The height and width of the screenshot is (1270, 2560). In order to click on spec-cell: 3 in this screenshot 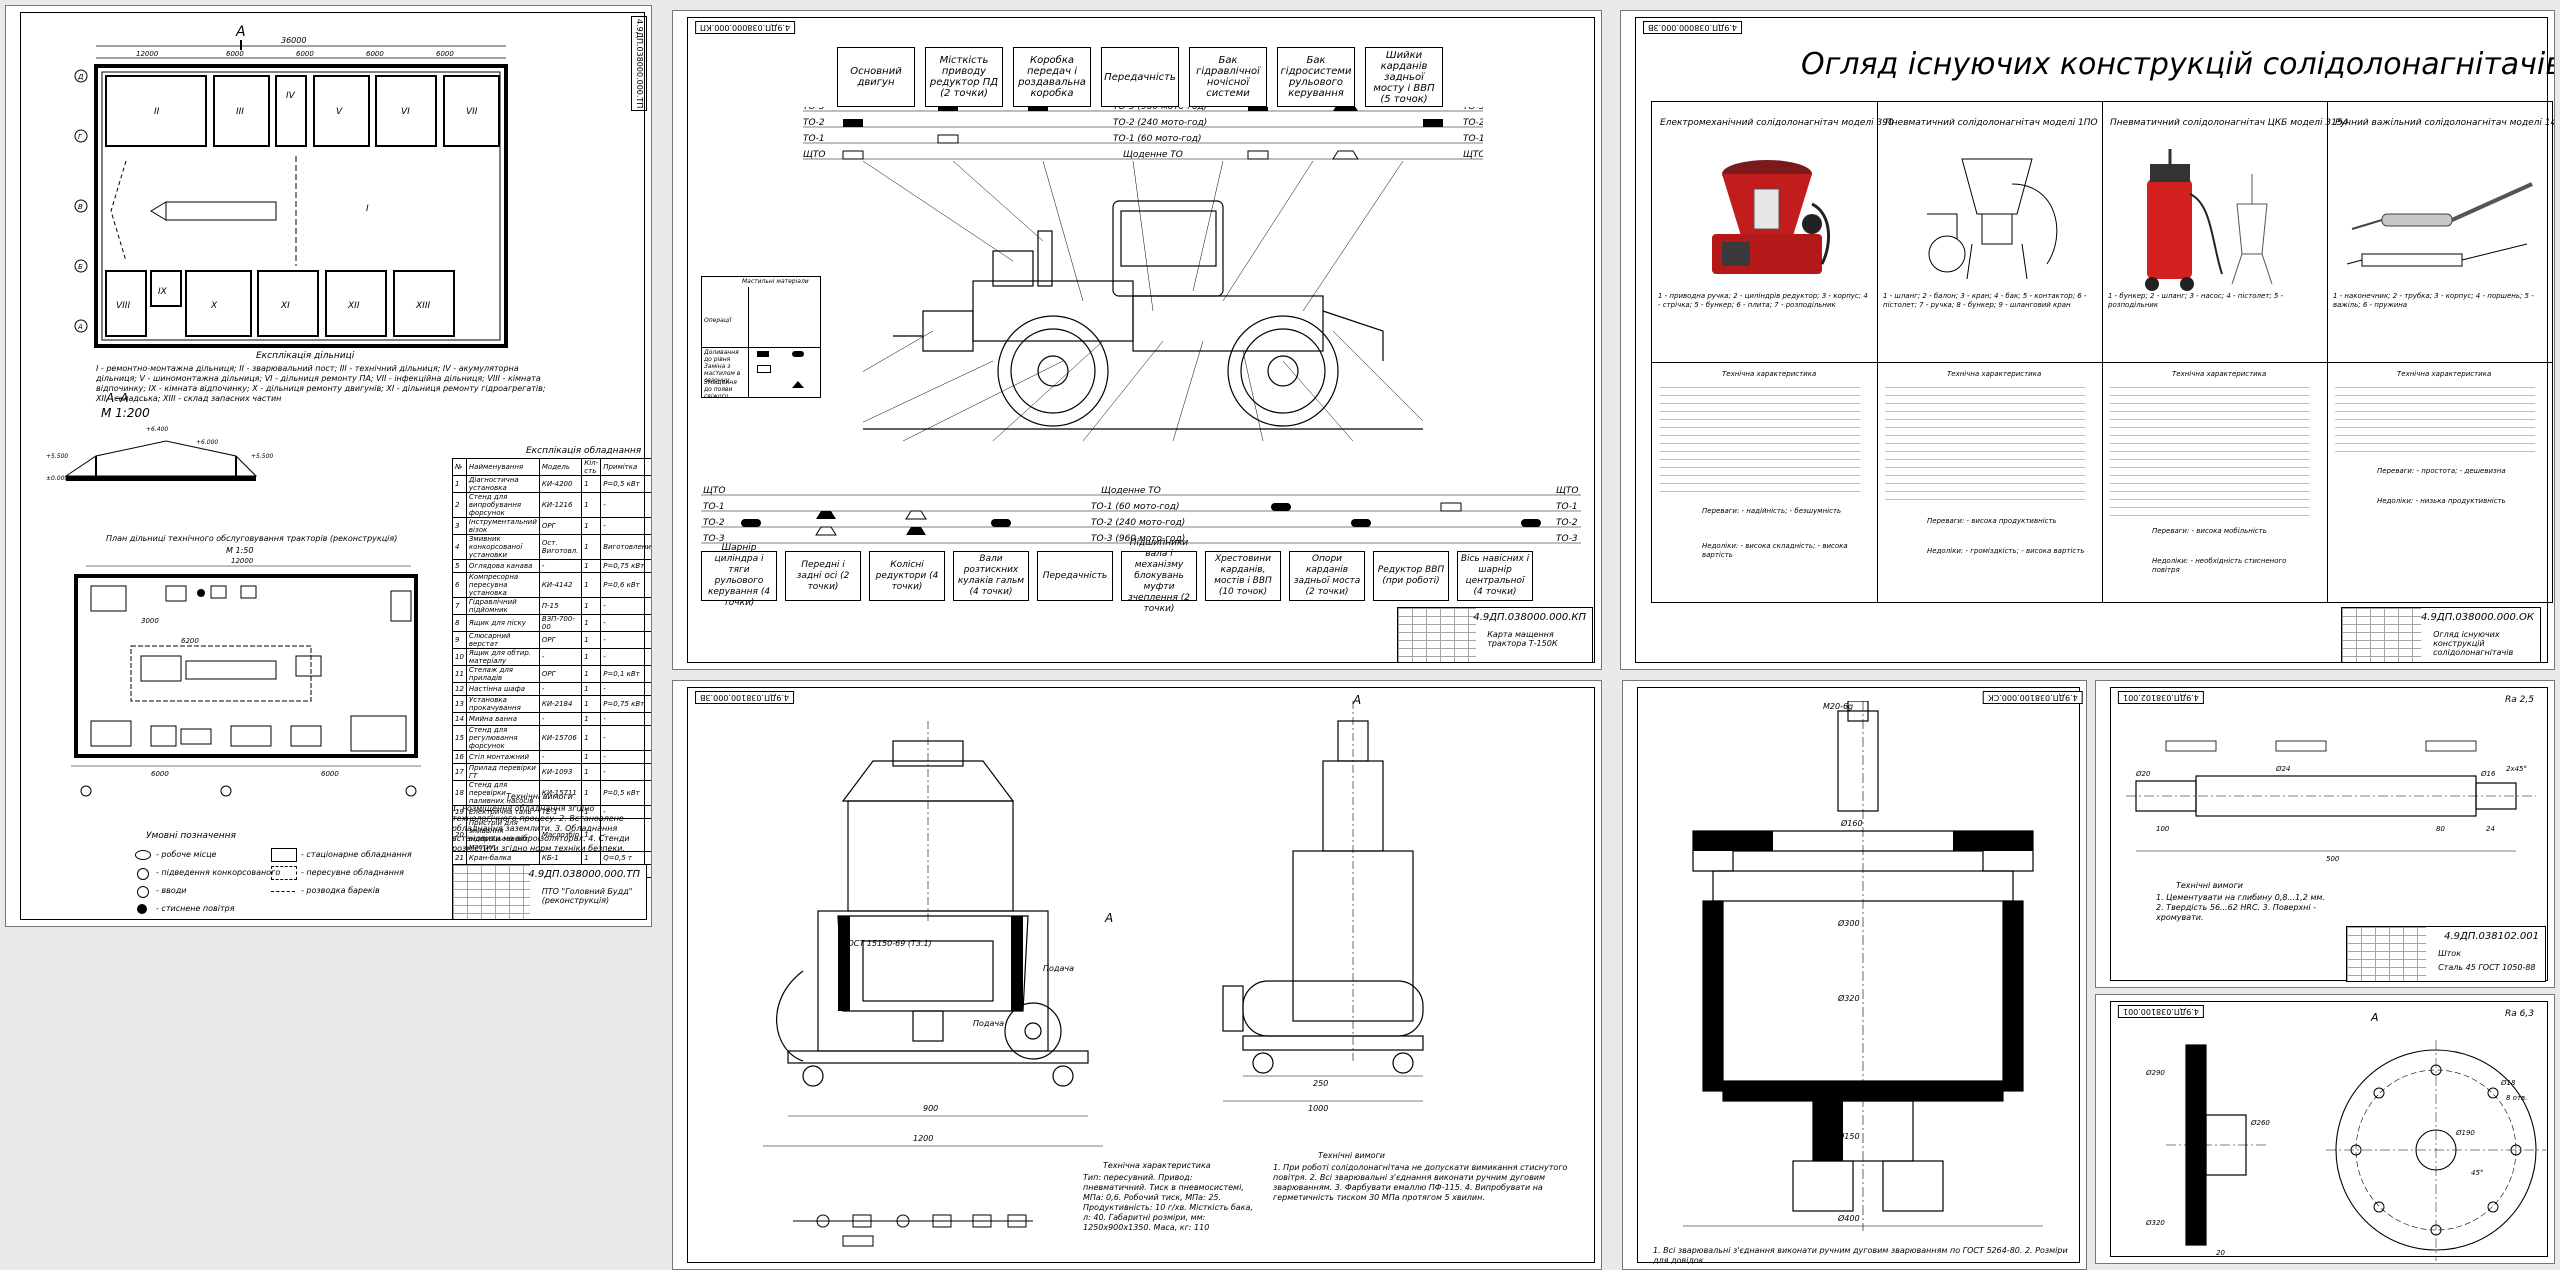, I will do `click(459, 526)`.